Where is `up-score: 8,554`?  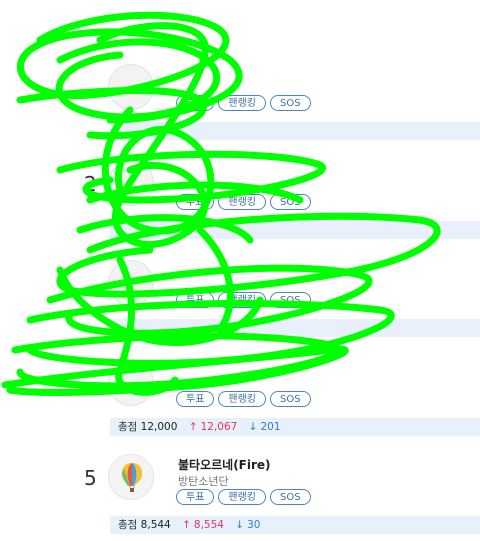
up-score: 8,554 is located at coordinates (208, 525).